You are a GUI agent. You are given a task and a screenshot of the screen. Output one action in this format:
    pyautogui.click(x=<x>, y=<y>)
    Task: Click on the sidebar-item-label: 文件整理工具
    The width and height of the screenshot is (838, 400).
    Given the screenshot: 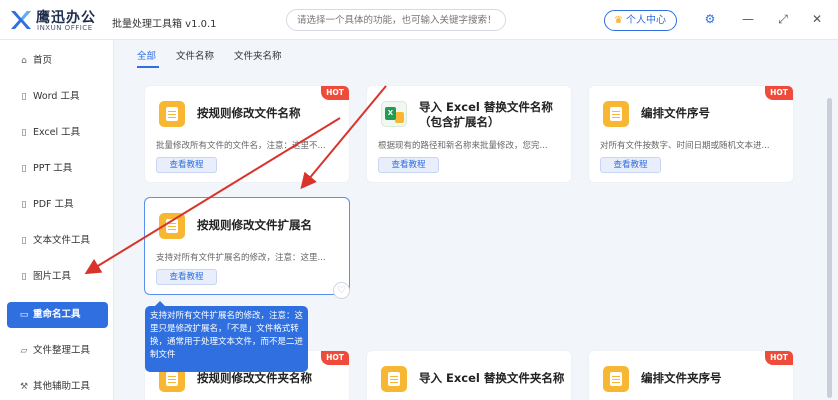 What is the action you would take?
    pyautogui.click(x=62, y=350)
    